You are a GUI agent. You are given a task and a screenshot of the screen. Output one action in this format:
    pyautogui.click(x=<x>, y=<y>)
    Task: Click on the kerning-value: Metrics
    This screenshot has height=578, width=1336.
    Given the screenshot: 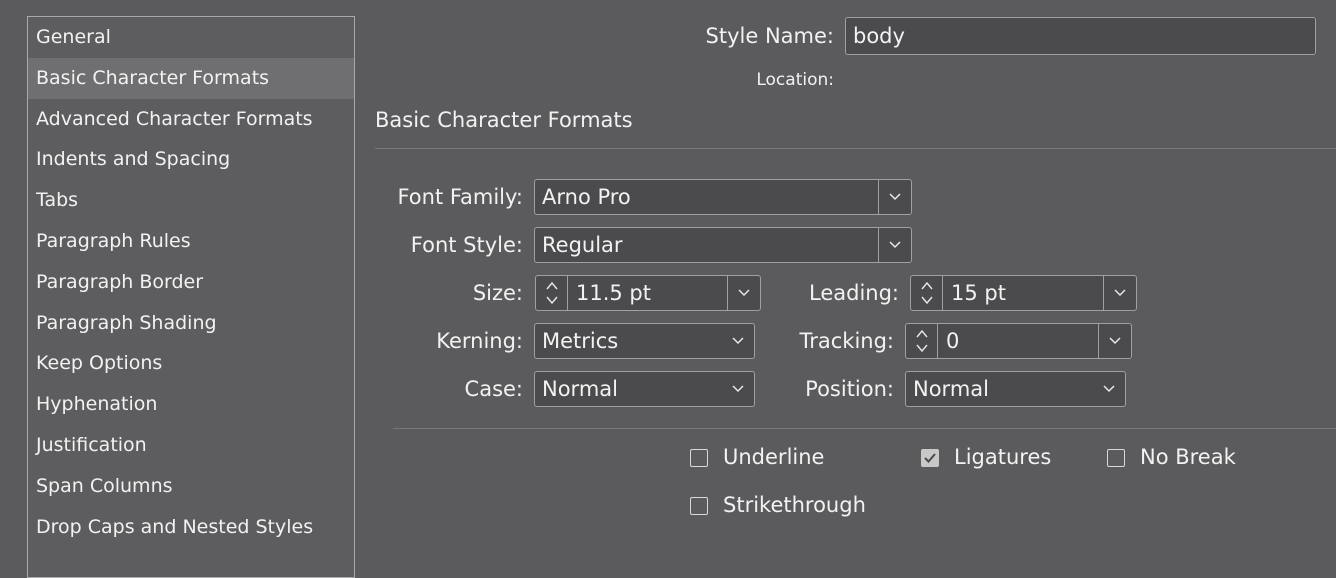 What is the action you would take?
    pyautogui.click(x=580, y=341)
    